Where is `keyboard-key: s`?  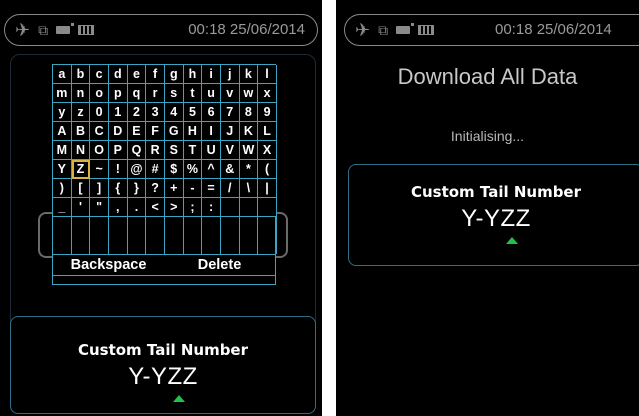 keyboard-key: s is located at coordinates (174, 93).